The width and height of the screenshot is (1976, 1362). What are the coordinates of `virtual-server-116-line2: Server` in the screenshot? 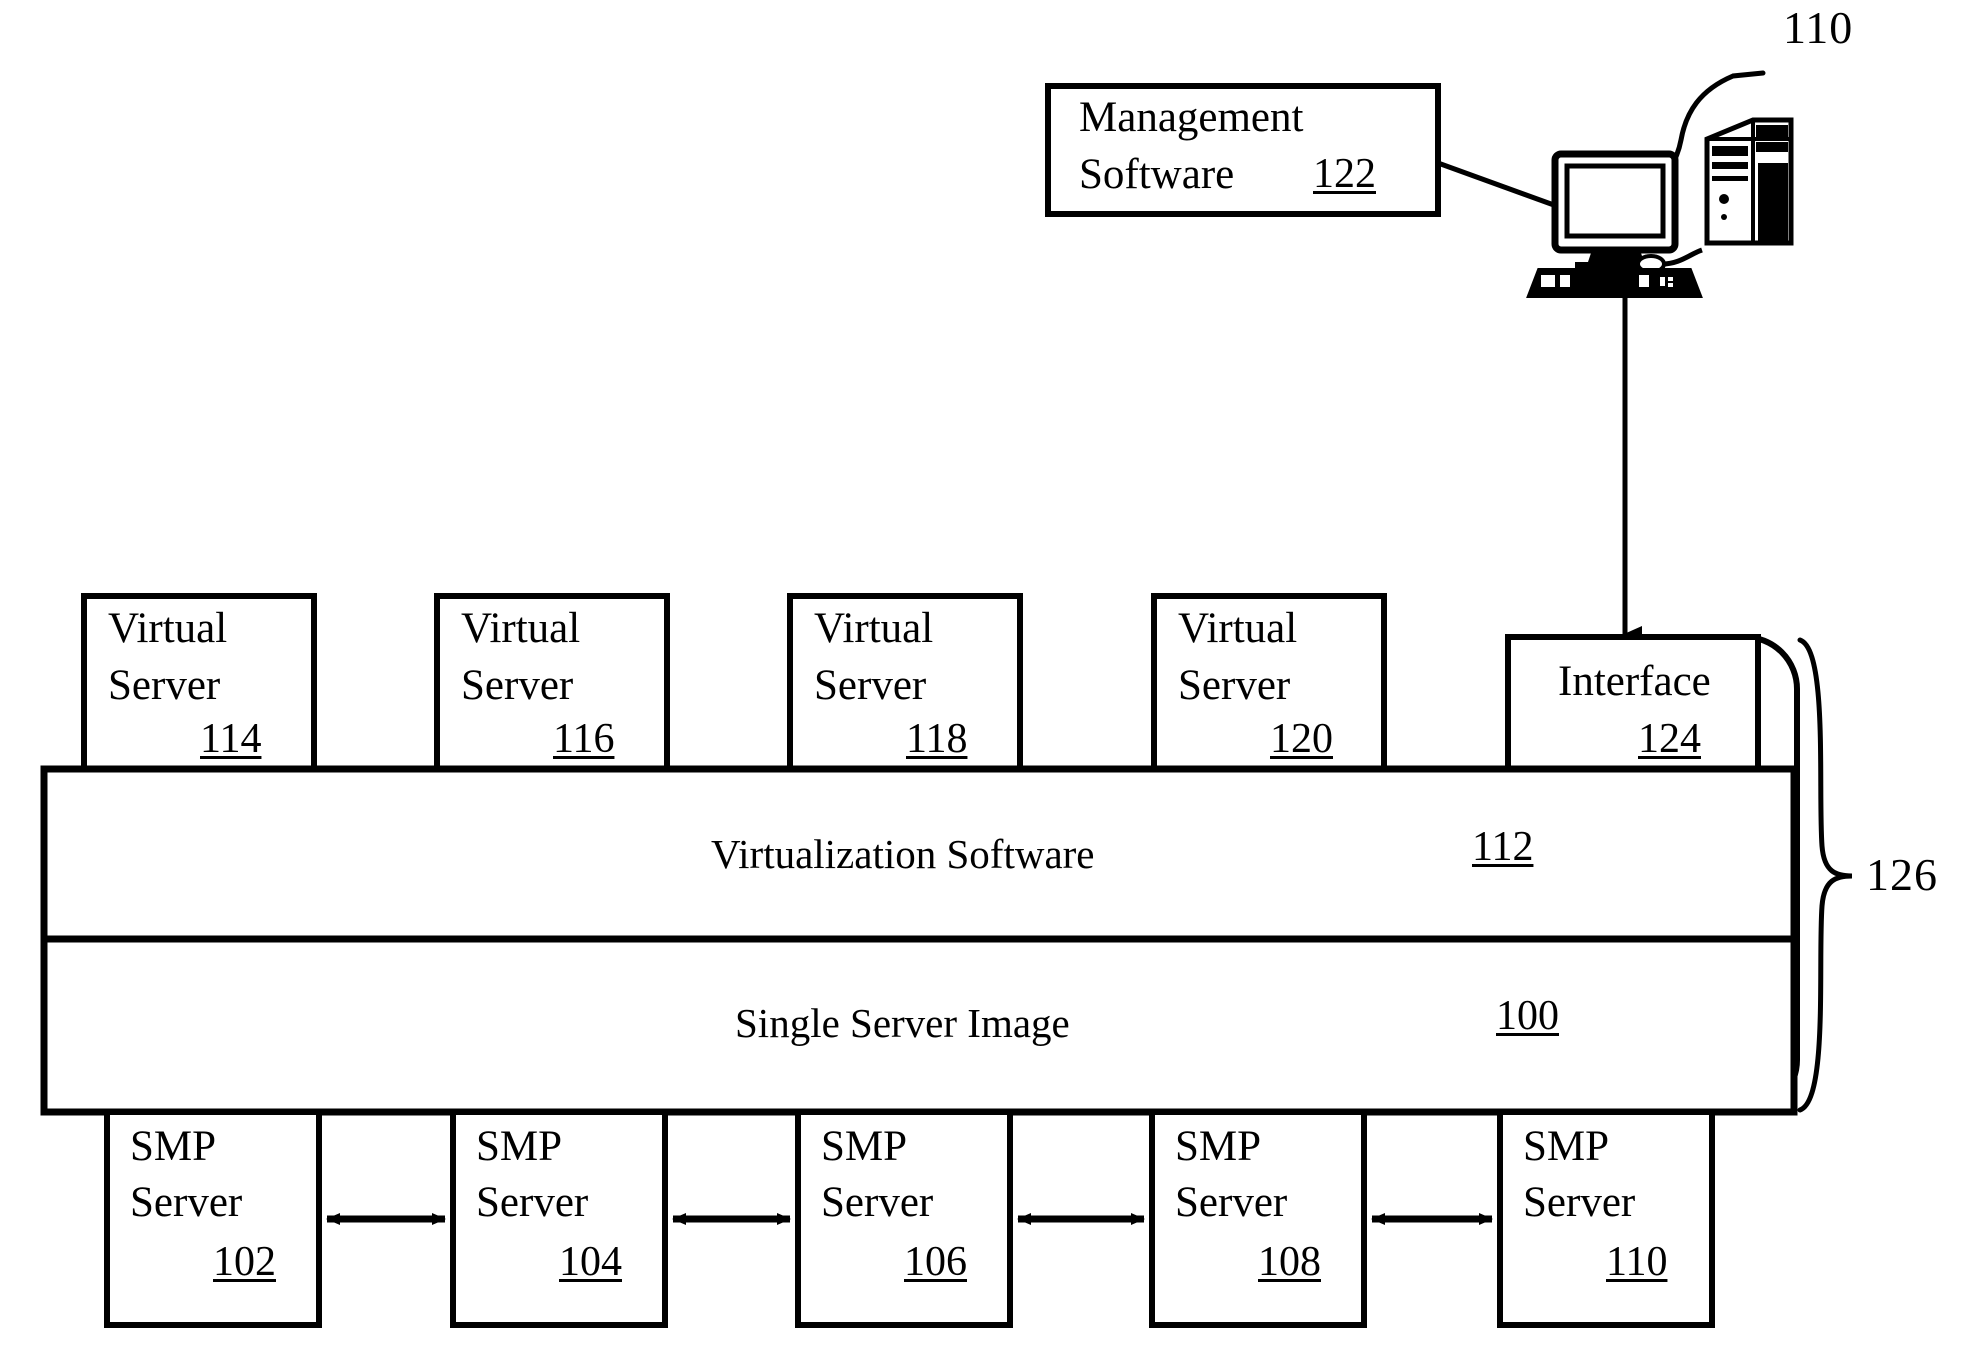 It's located at (517, 685).